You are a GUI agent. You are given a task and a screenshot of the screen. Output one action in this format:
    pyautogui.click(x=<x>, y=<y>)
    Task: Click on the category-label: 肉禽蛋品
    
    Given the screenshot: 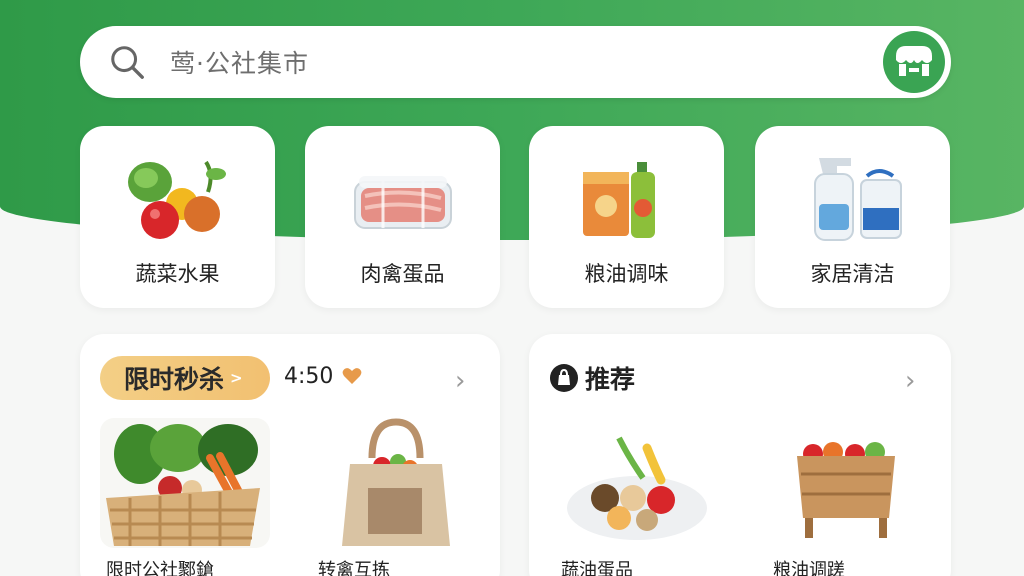 What is the action you would take?
    pyautogui.click(x=402, y=274)
    